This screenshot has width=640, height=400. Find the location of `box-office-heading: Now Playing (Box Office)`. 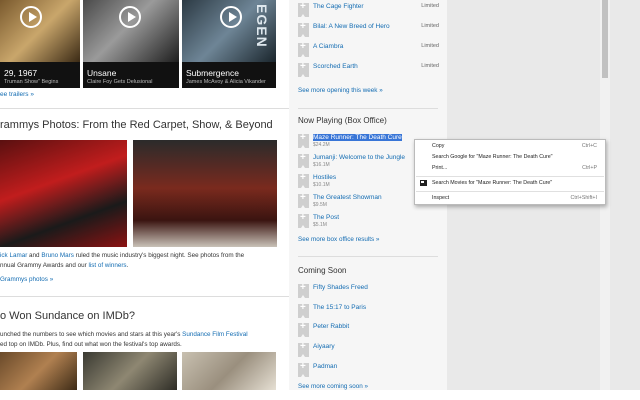

box-office-heading: Now Playing (Box Office) is located at coordinates (342, 120).